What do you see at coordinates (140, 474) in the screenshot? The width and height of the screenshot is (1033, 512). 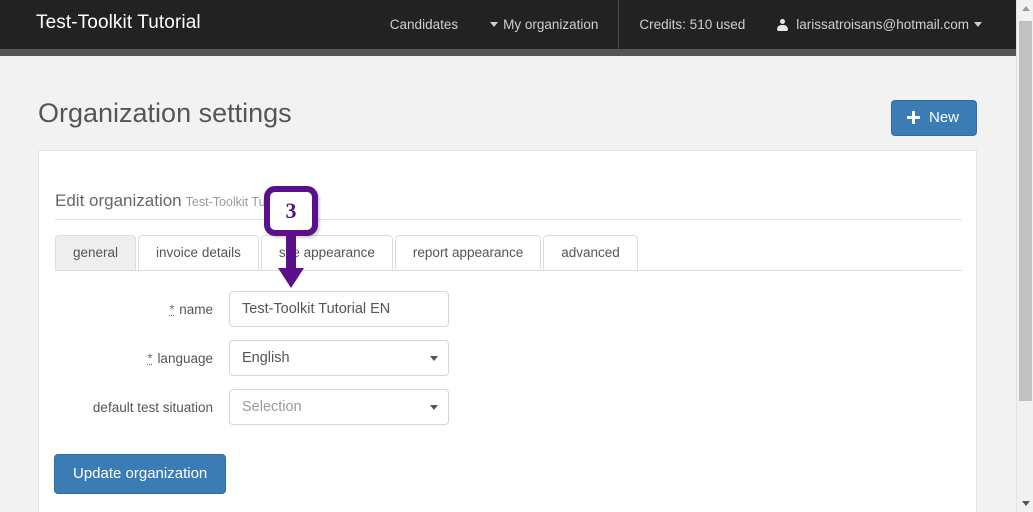 I see `update-organization-button: Update organization` at bounding box center [140, 474].